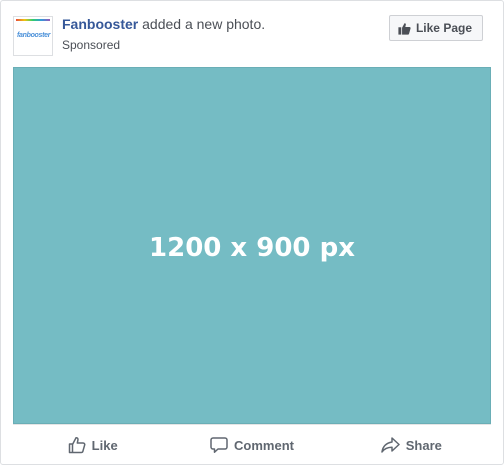 This screenshot has height=465, width=504. I want to click on like-page-label: Like Page, so click(443, 28).